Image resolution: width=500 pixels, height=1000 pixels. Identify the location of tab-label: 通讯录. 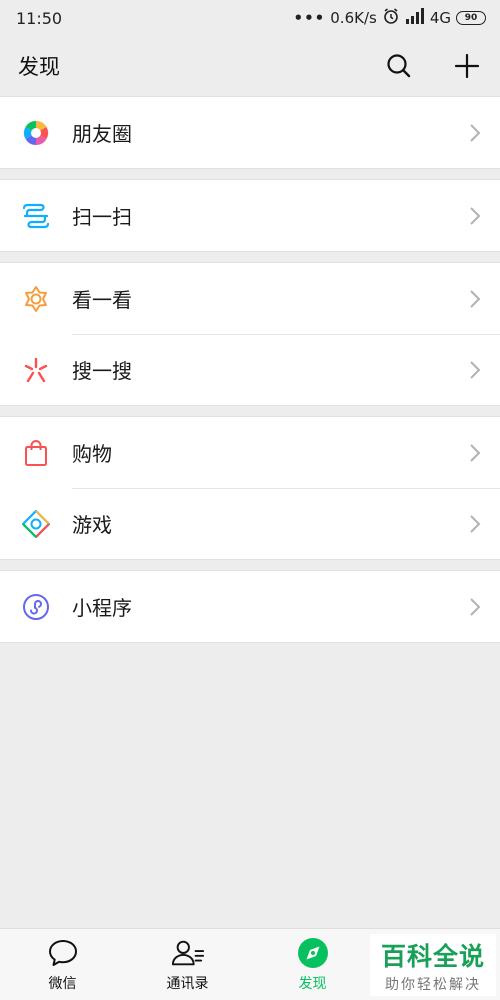
(187, 984).